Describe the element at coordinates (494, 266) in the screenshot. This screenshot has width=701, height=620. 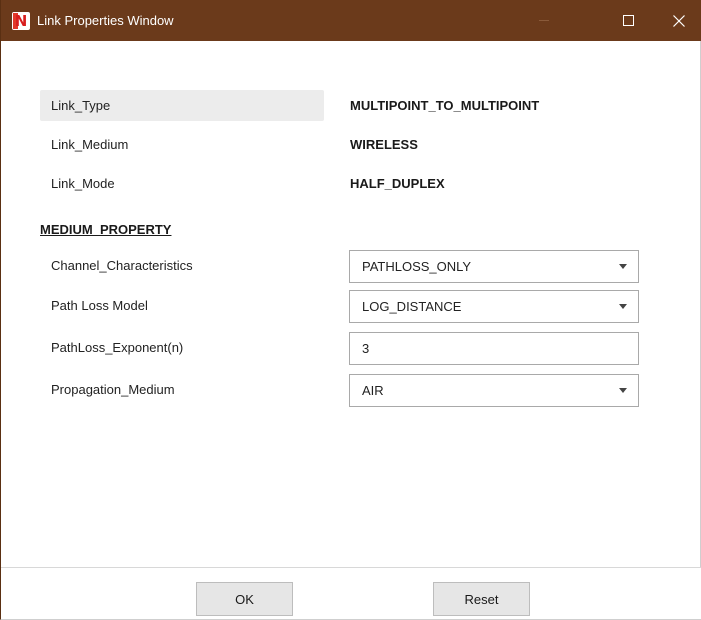
I see `channel-characteristics-dropdown: PATHLOSS_ONLY` at that location.